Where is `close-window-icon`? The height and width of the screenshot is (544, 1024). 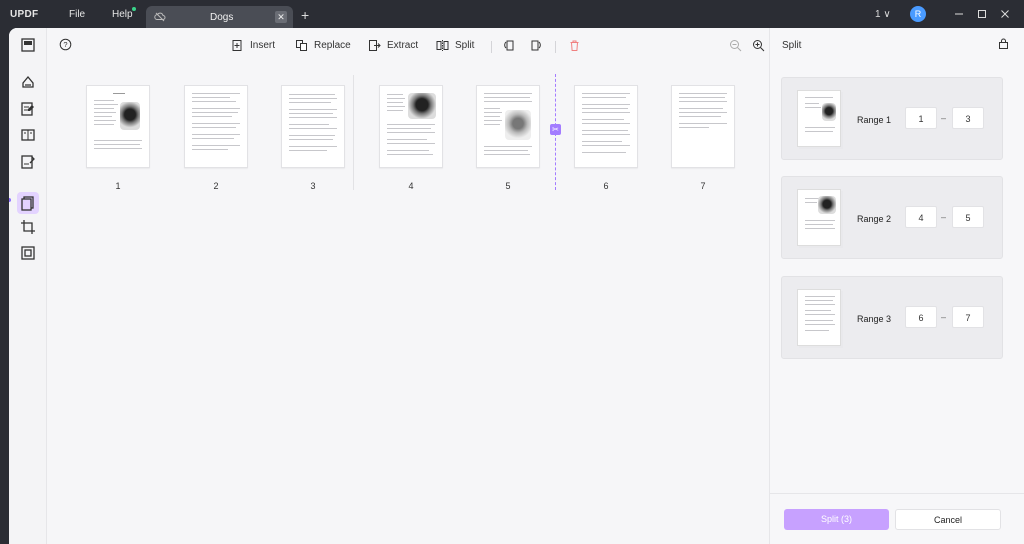 close-window-icon is located at coordinates (1005, 14).